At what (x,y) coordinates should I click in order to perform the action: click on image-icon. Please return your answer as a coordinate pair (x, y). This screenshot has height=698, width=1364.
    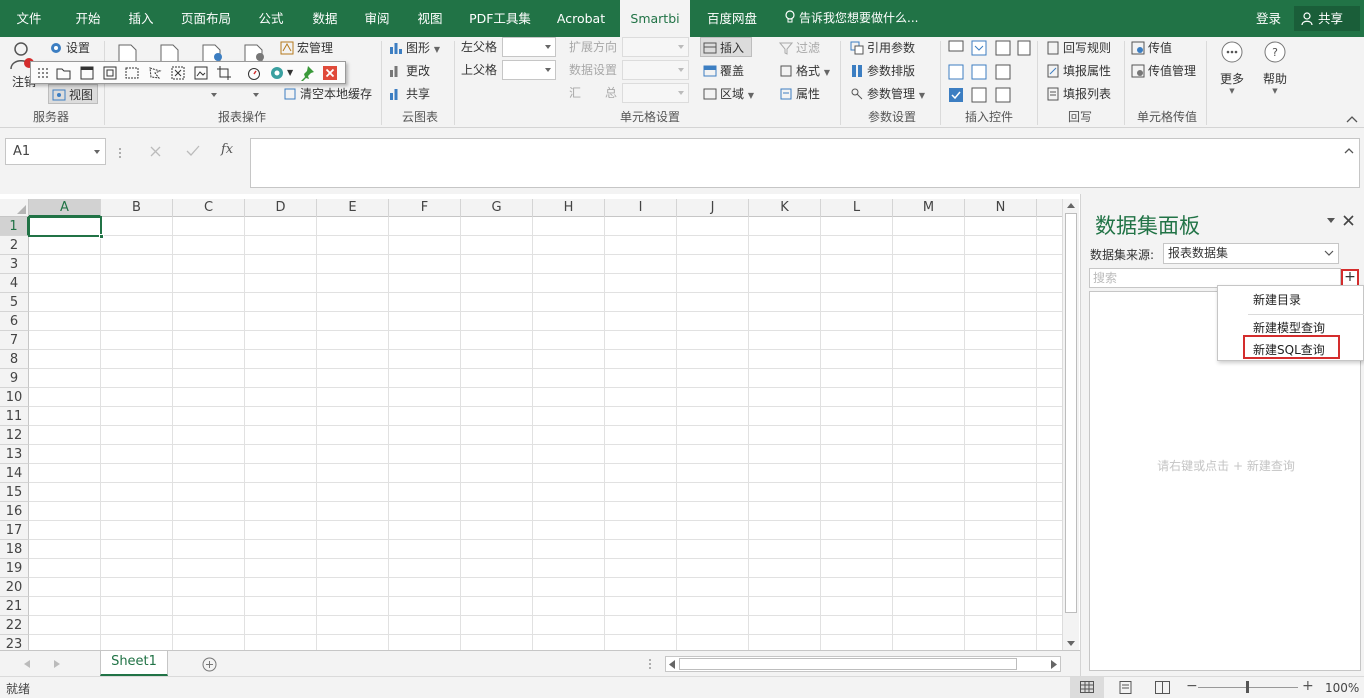
    Looking at the image, I should click on (201, 73).